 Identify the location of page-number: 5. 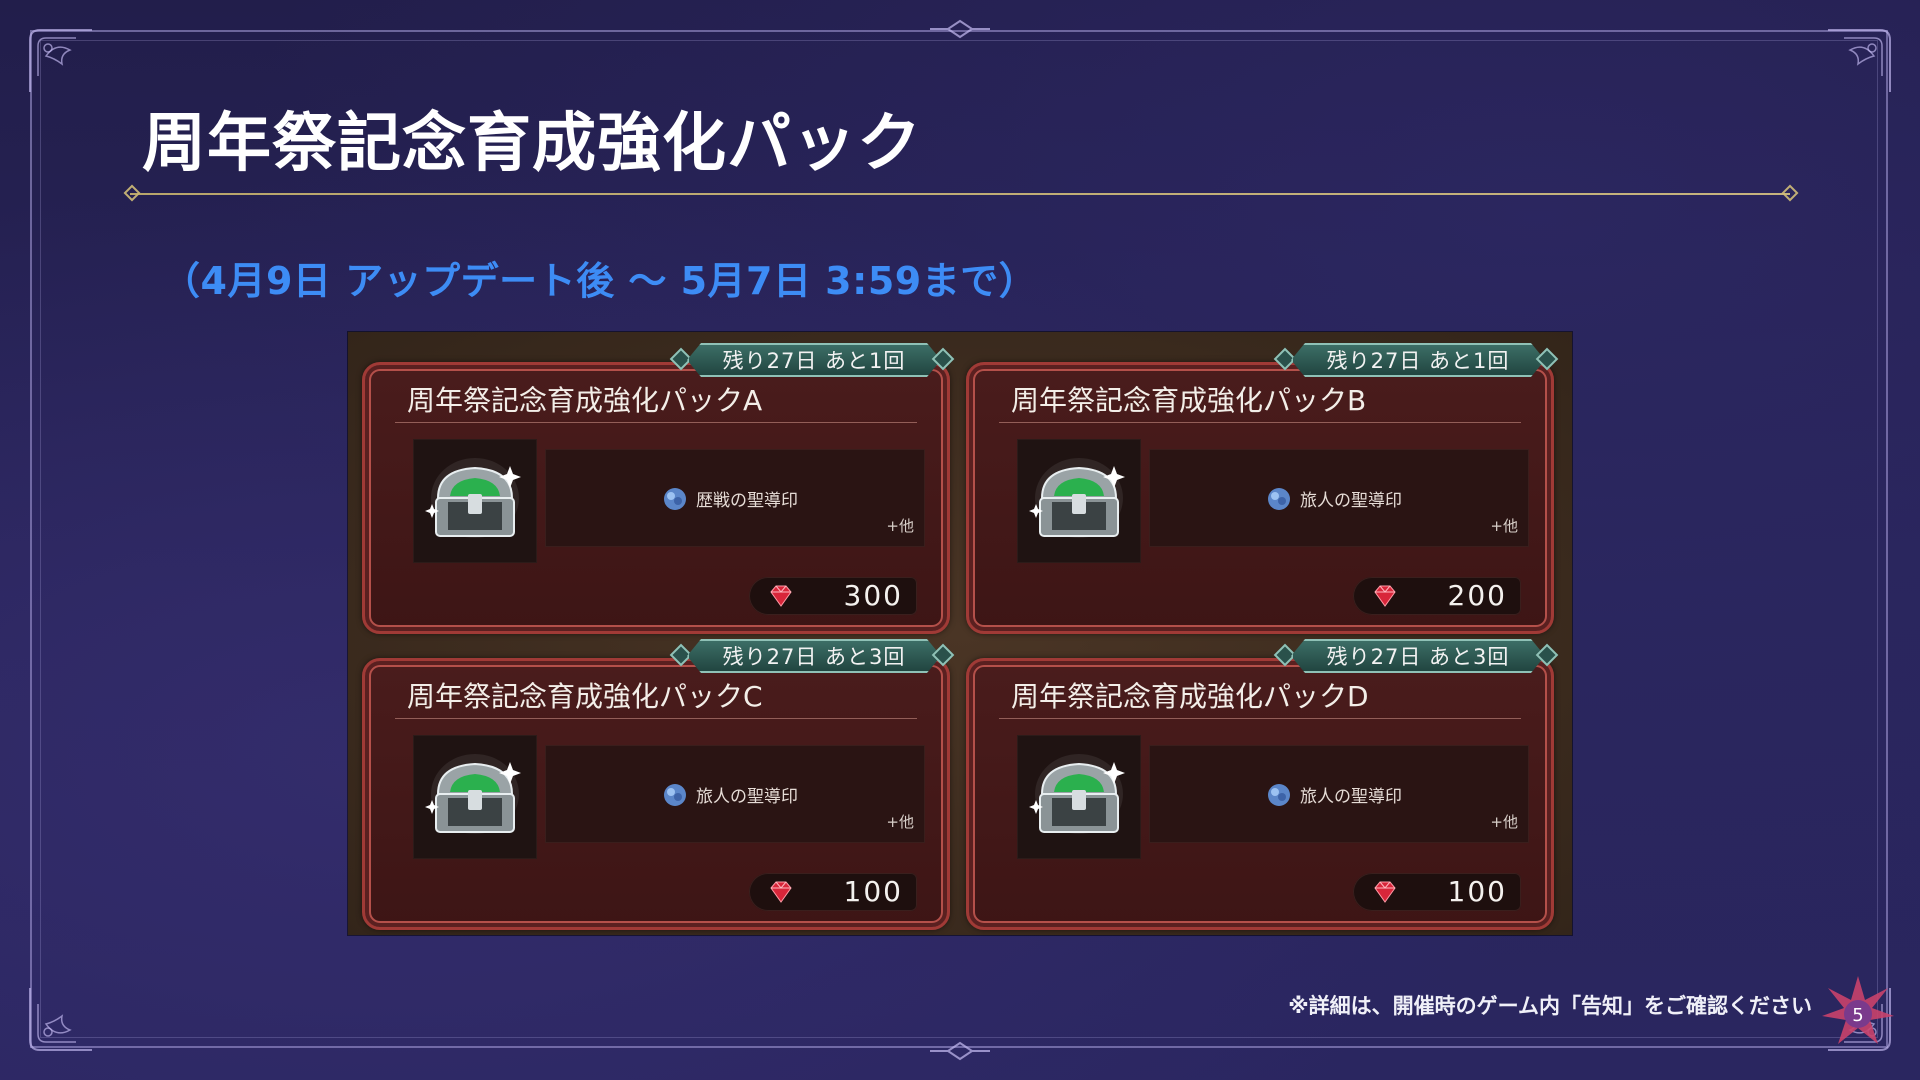
(1858, 1015).